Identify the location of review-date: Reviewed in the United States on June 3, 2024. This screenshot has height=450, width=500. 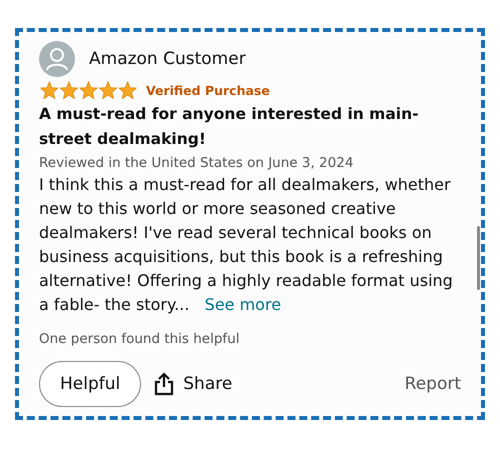
(196, 163).